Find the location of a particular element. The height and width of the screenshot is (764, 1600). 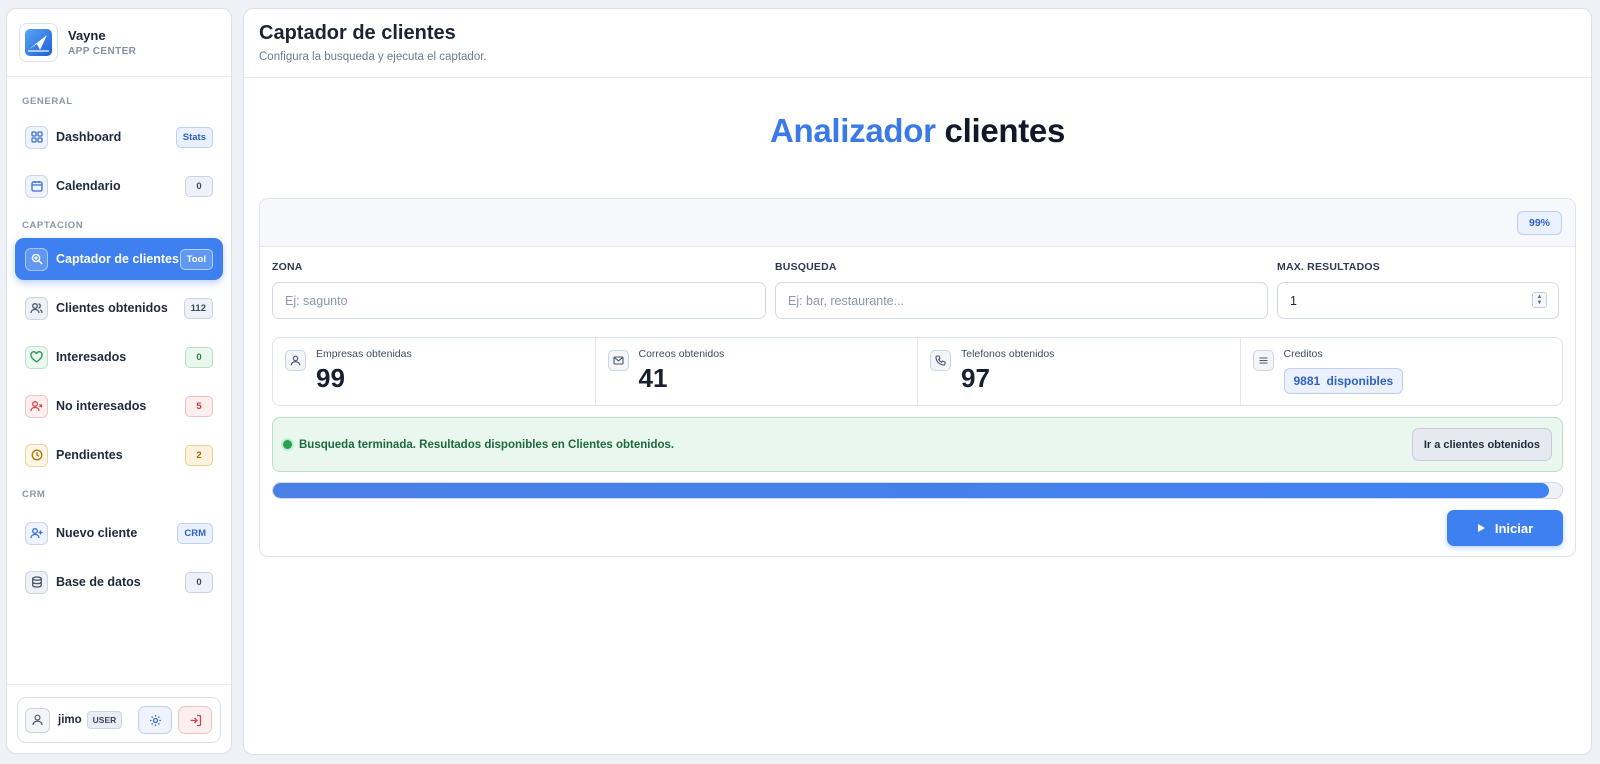

sidebar-item-label: Base de datos is located at coordinates (98, 582).